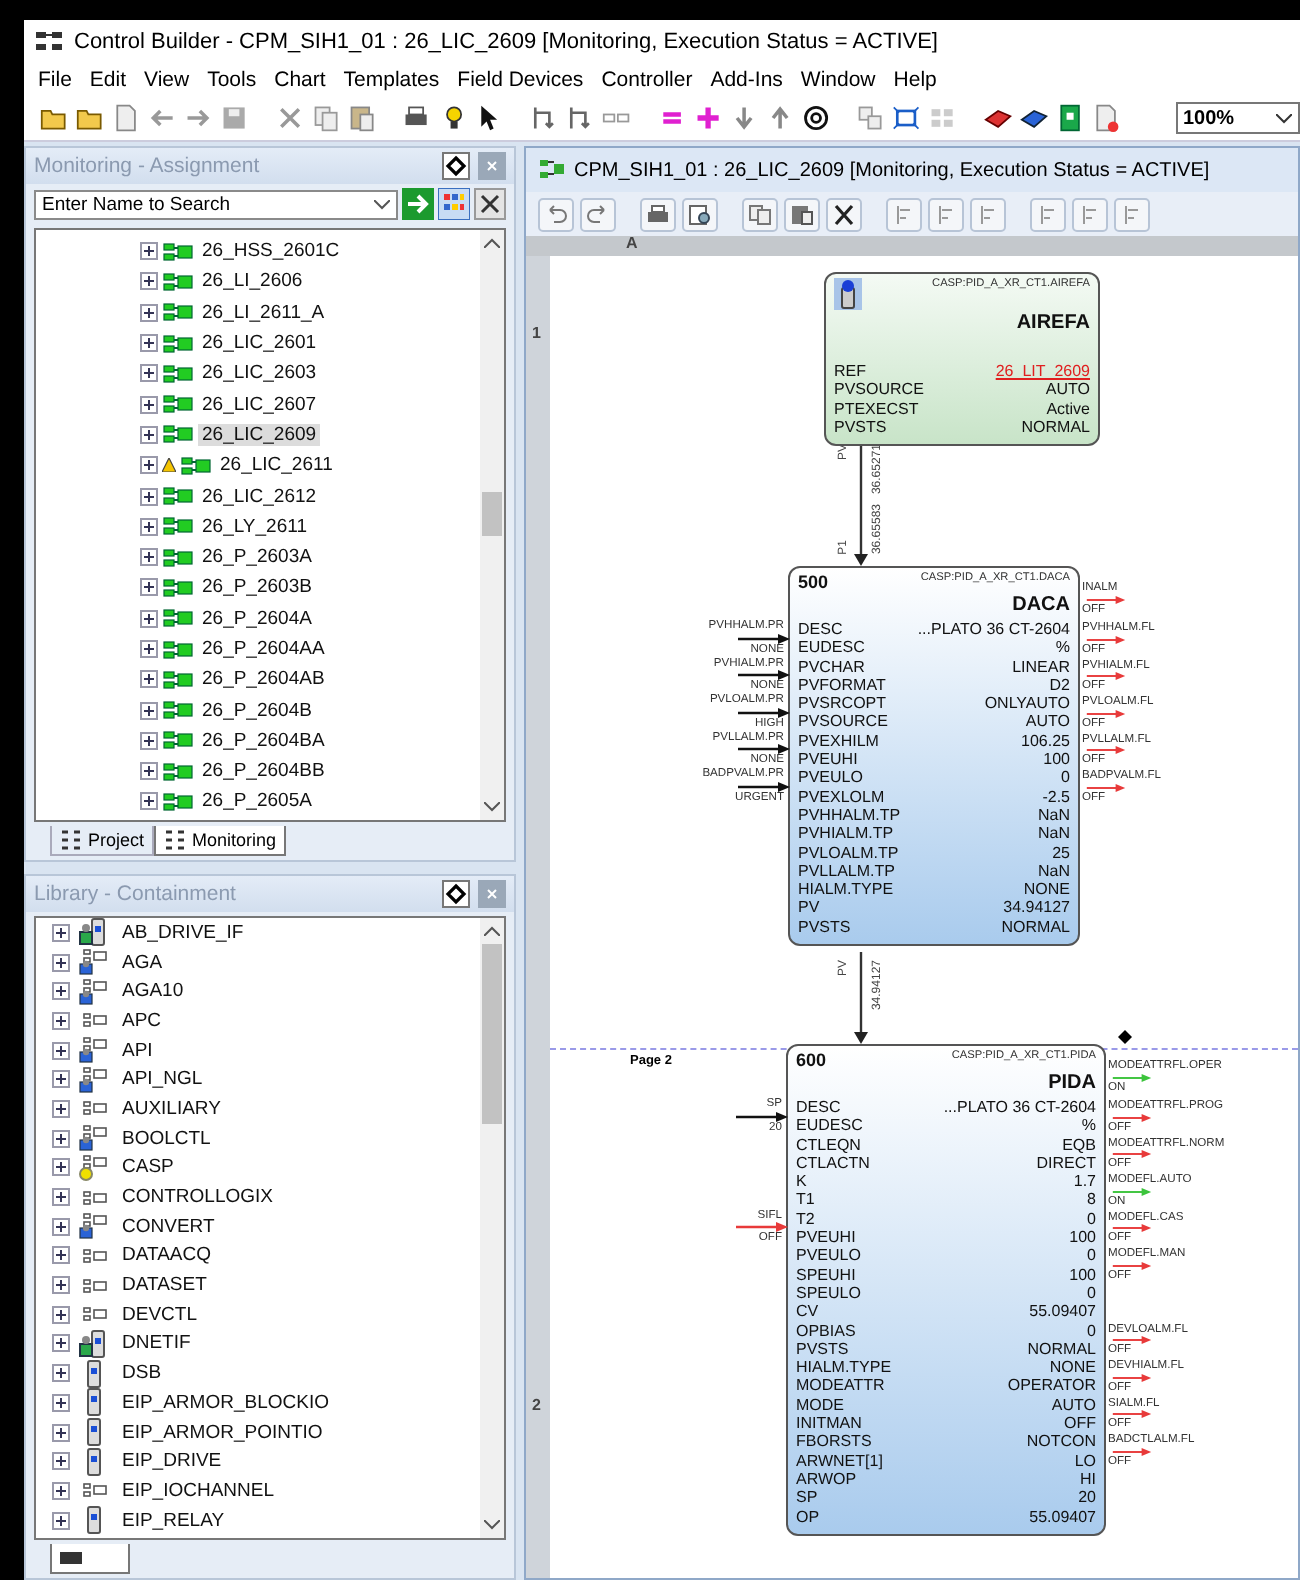  What do you see at coordinates (220, 841) in the screenshot?
I see `panel-tab: Monitoring` at bounding box center [220, 841].